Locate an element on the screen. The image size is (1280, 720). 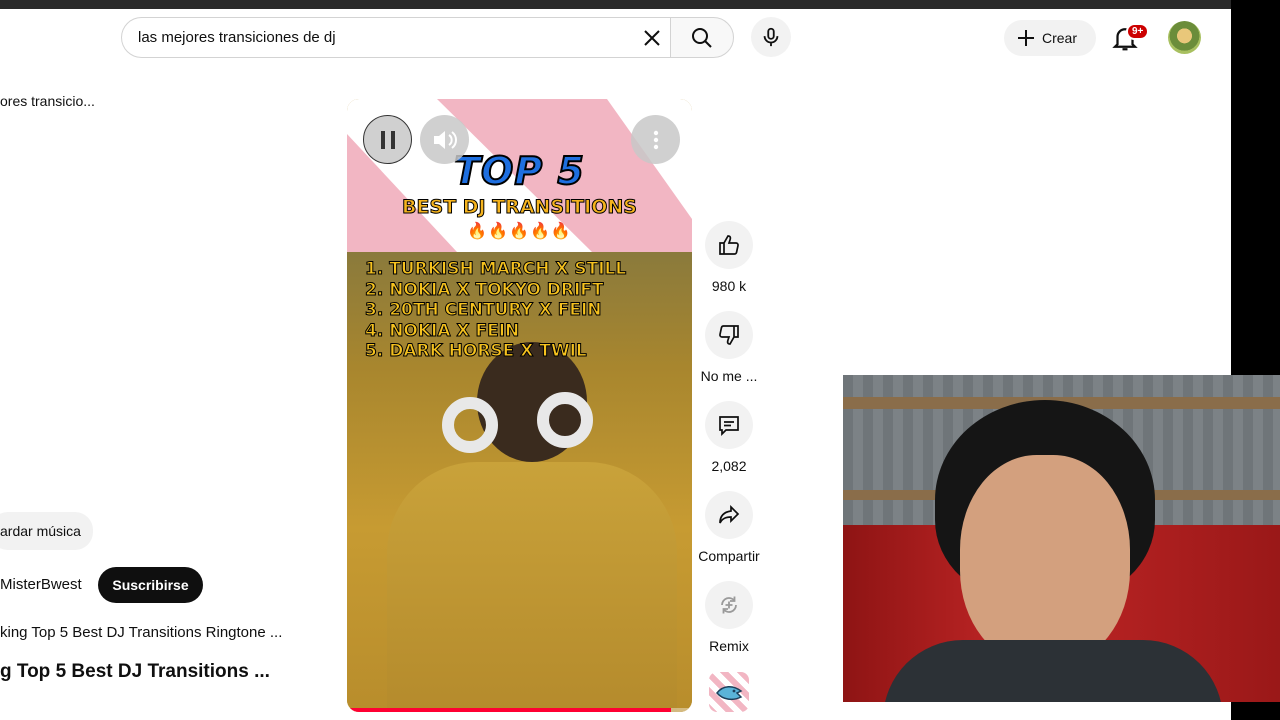
share-button is located at coordinates (729, 515).